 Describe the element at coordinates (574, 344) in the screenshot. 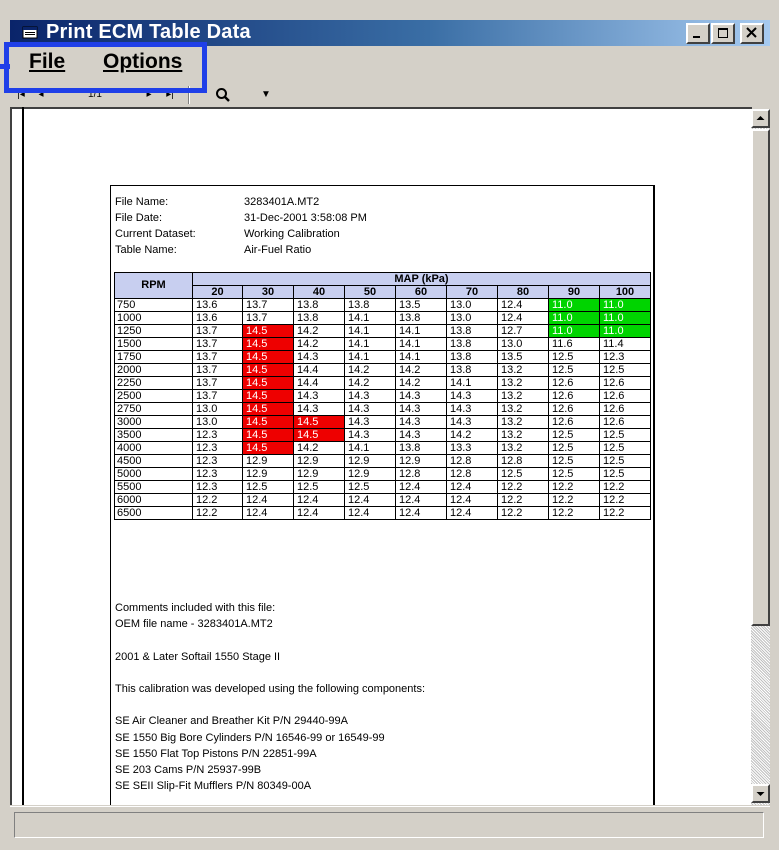

I see `afr-cell: 11.6` at that location.